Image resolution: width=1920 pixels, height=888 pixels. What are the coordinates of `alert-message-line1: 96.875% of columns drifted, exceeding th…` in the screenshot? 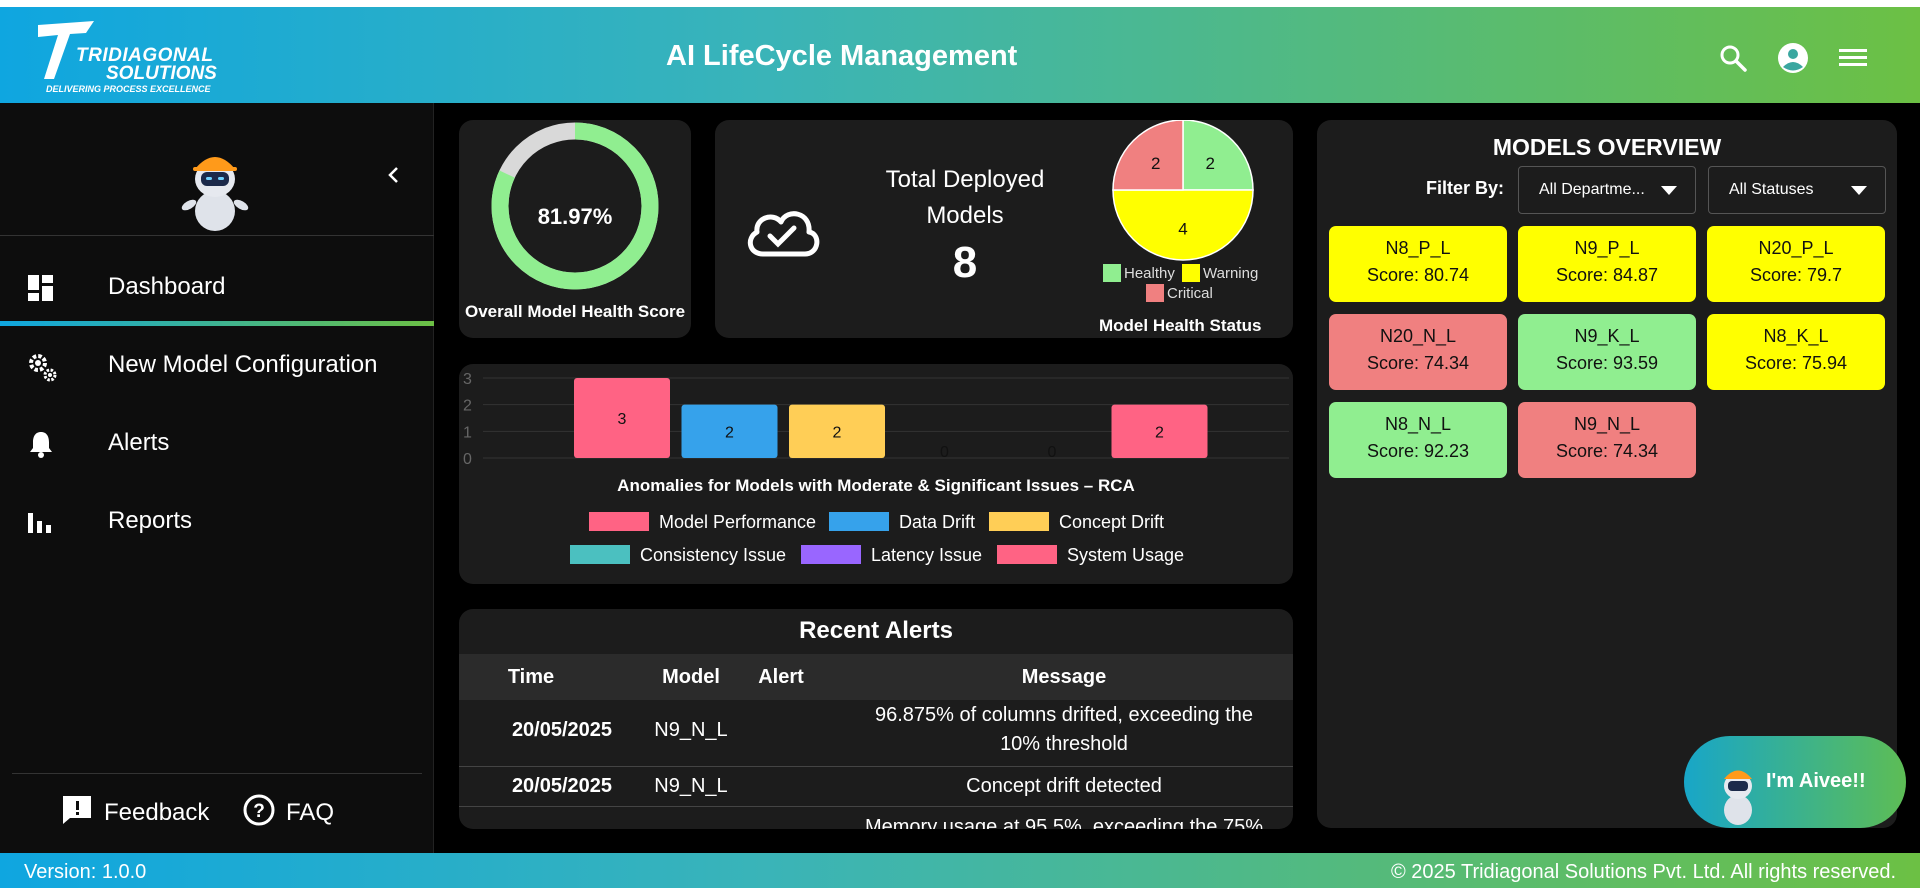 It's located at (1064, 715).